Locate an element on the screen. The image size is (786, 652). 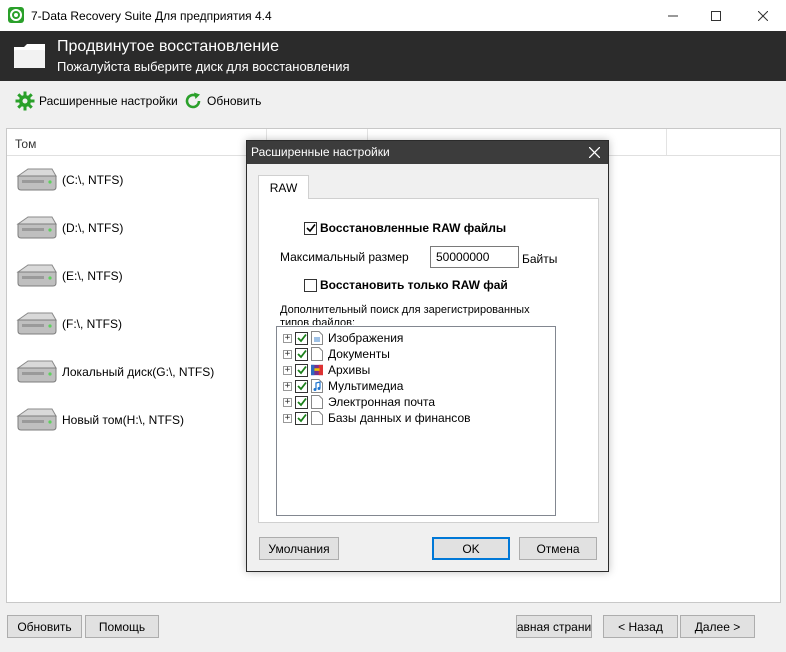
help-button: Помощь is located at coordinates (122, 626).